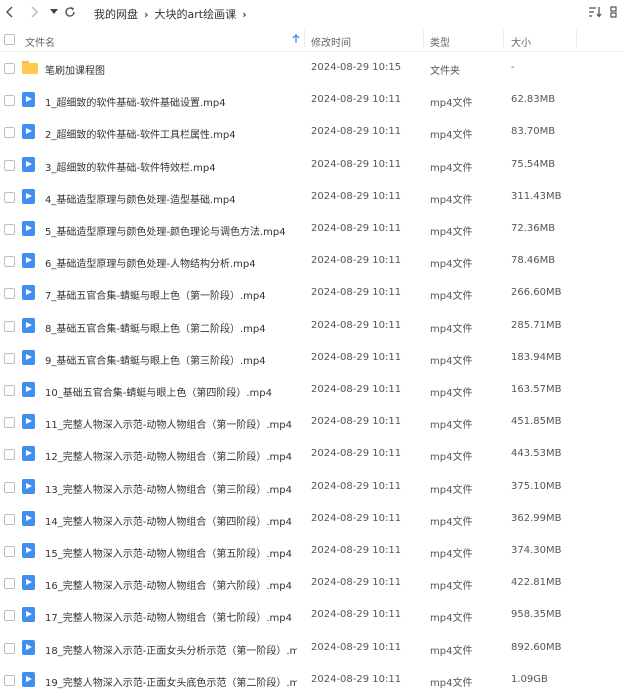  I want to click on file-size: 75.54MB, so click(533, 164).